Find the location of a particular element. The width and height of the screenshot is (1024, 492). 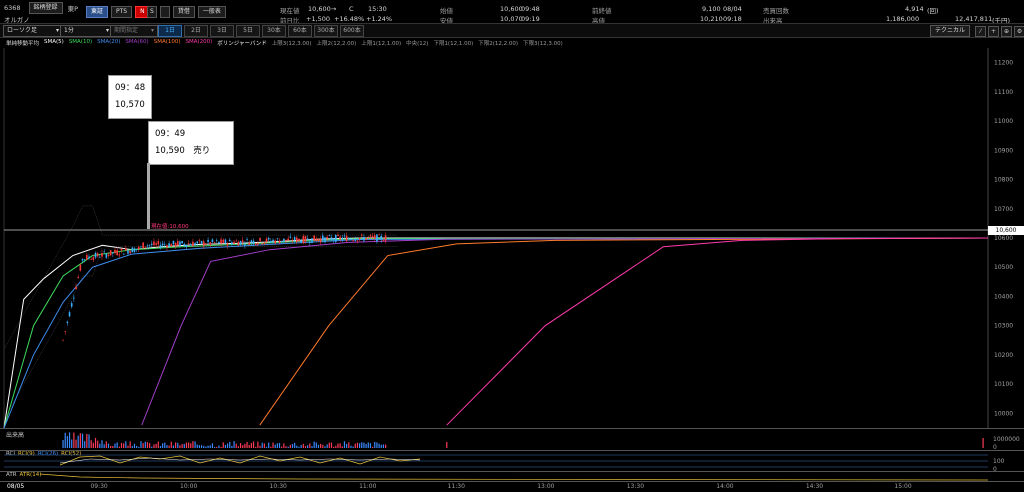

time-axis-tick: 13:00 is located at coordinates (546, 486).